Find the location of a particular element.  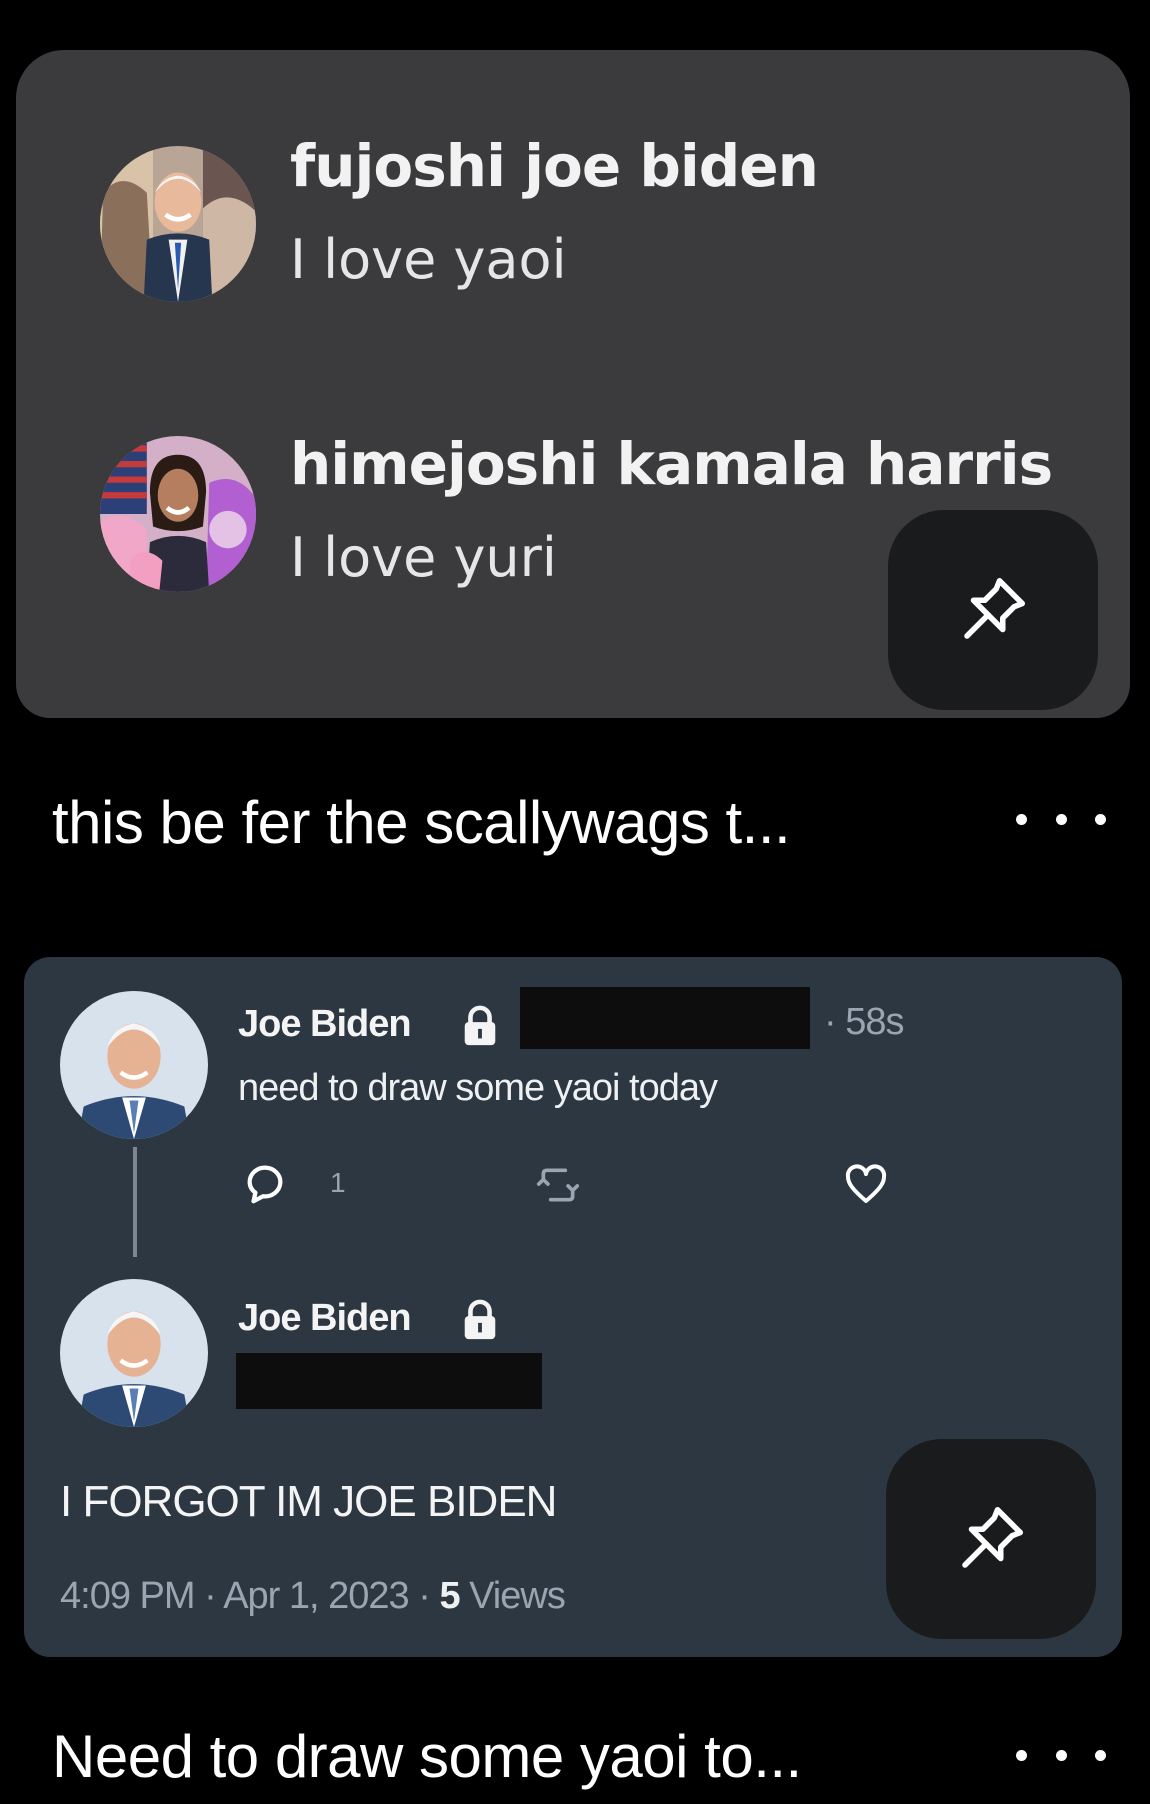

tweet-time-ago: · 58s is located at coordinates (864, 1022).